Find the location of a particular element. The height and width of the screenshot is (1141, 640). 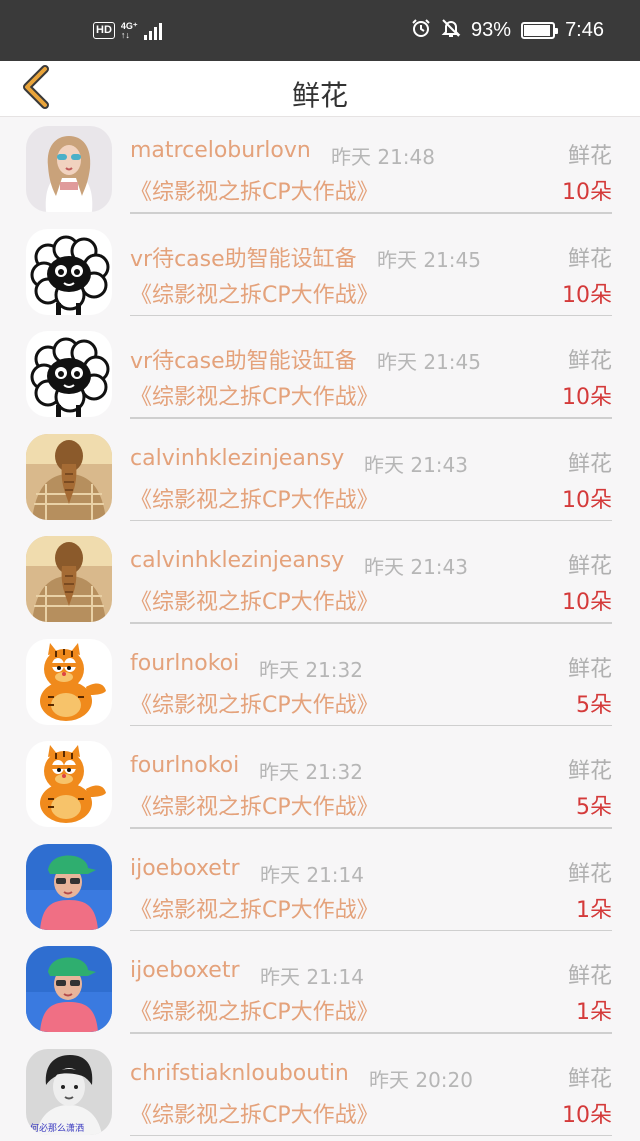

hd-badge: HD is located at coordinates (104, 30).